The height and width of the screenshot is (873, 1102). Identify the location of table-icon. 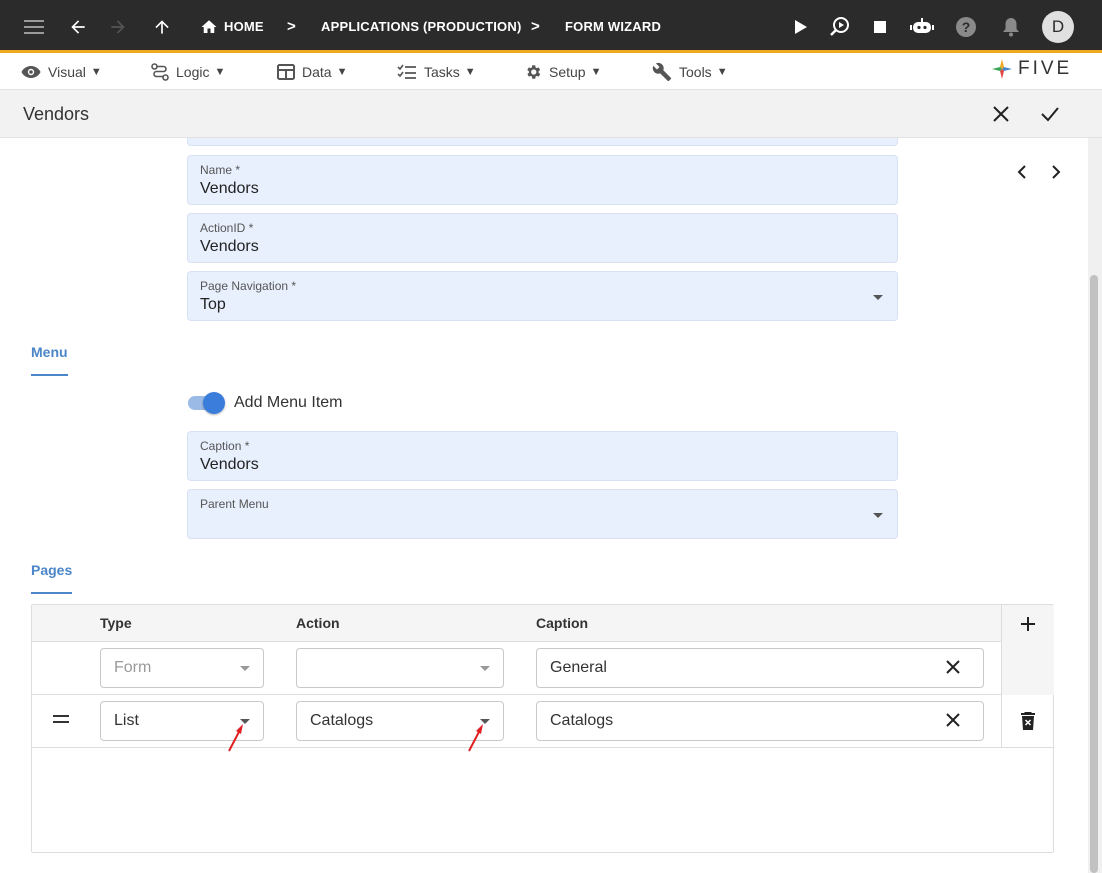
(286, 71).